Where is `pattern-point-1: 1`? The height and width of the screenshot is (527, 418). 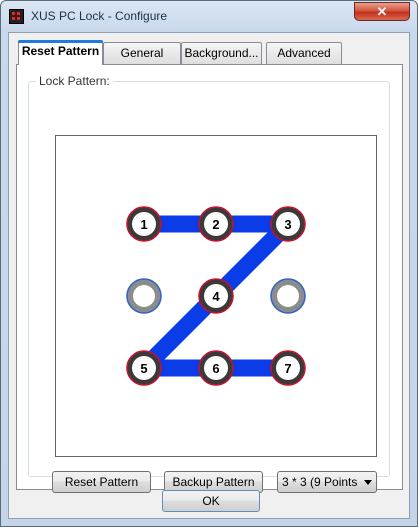
pattern-point-1: 1 is located at coordinates (144, 224).